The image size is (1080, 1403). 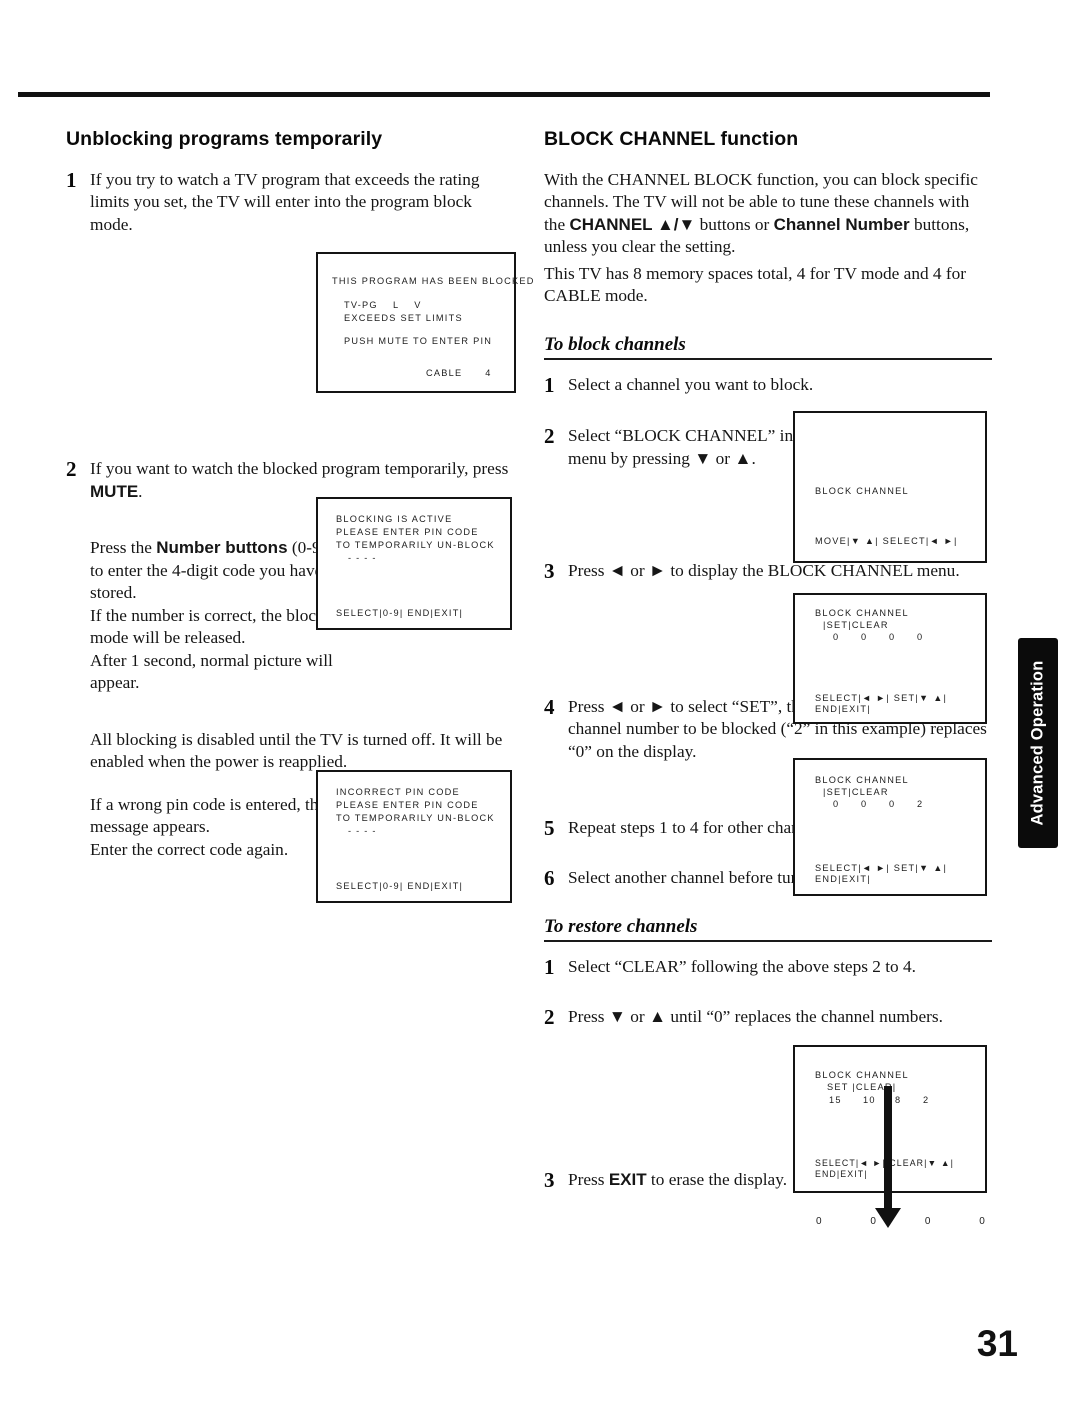 What do you see at coordinates (621, 927) in the screenshot?
I see `to-restore-channels-heading: To restore channels` at bounding box center [621, 927].